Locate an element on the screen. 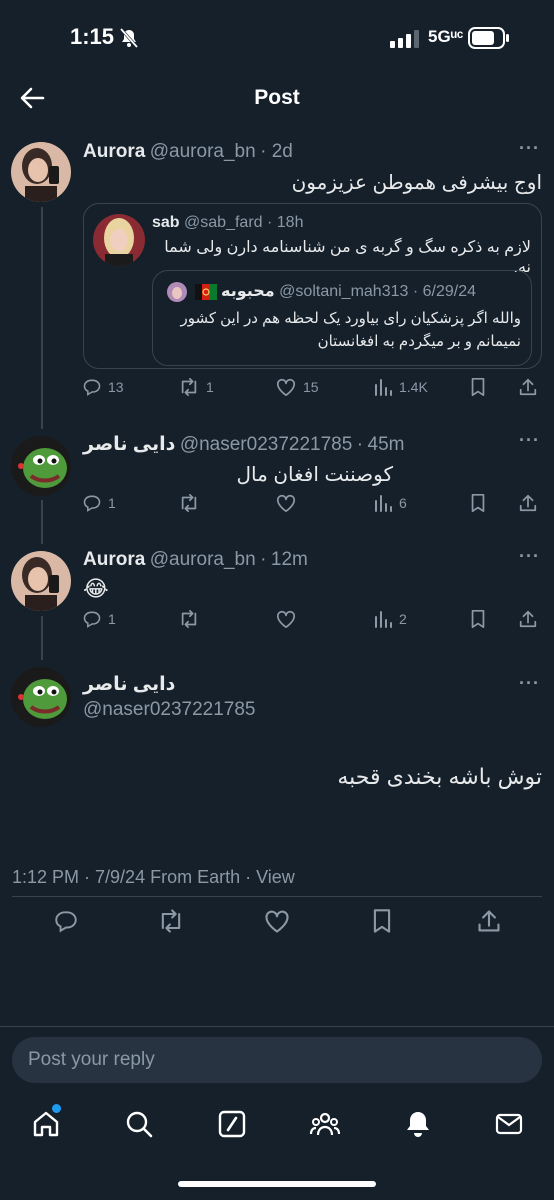 The image size is (554, 1200). afghanistan-flag-icon is located at coordinates (206, 292).